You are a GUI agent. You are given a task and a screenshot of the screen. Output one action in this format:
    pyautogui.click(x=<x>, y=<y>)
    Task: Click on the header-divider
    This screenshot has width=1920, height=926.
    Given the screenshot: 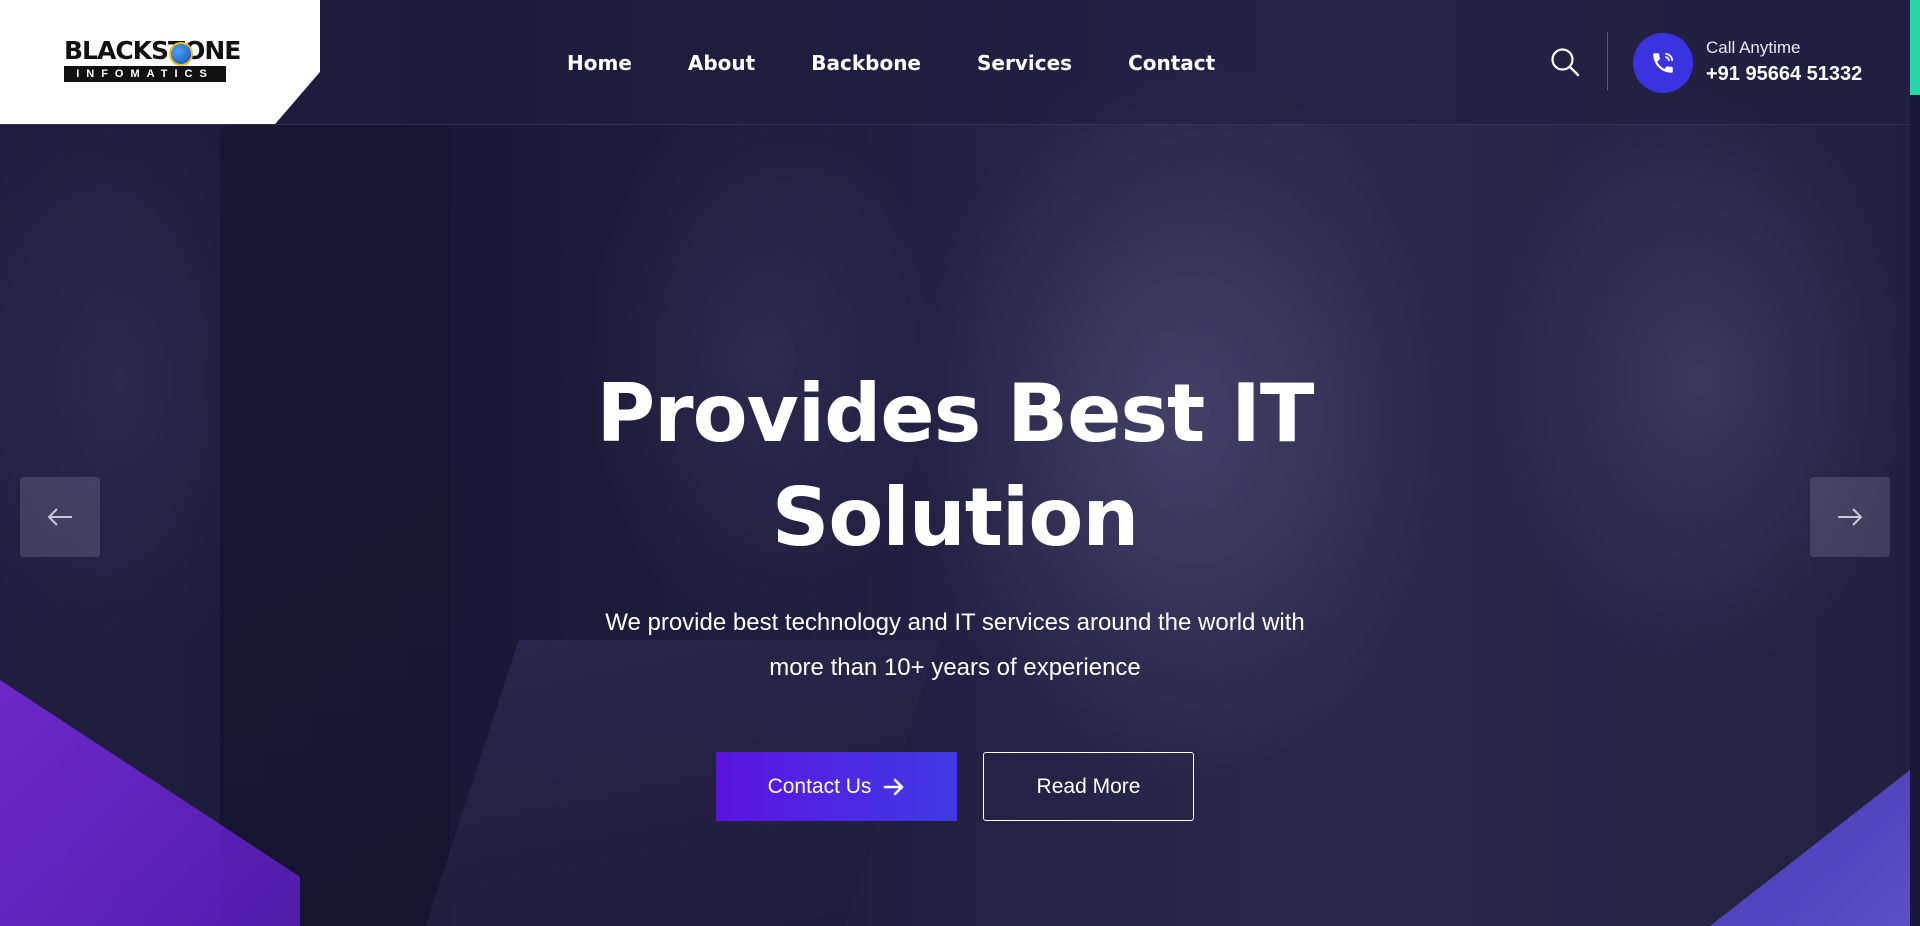 What is the action you would take?
    pyautogui.click(x=1607, y=61)
    